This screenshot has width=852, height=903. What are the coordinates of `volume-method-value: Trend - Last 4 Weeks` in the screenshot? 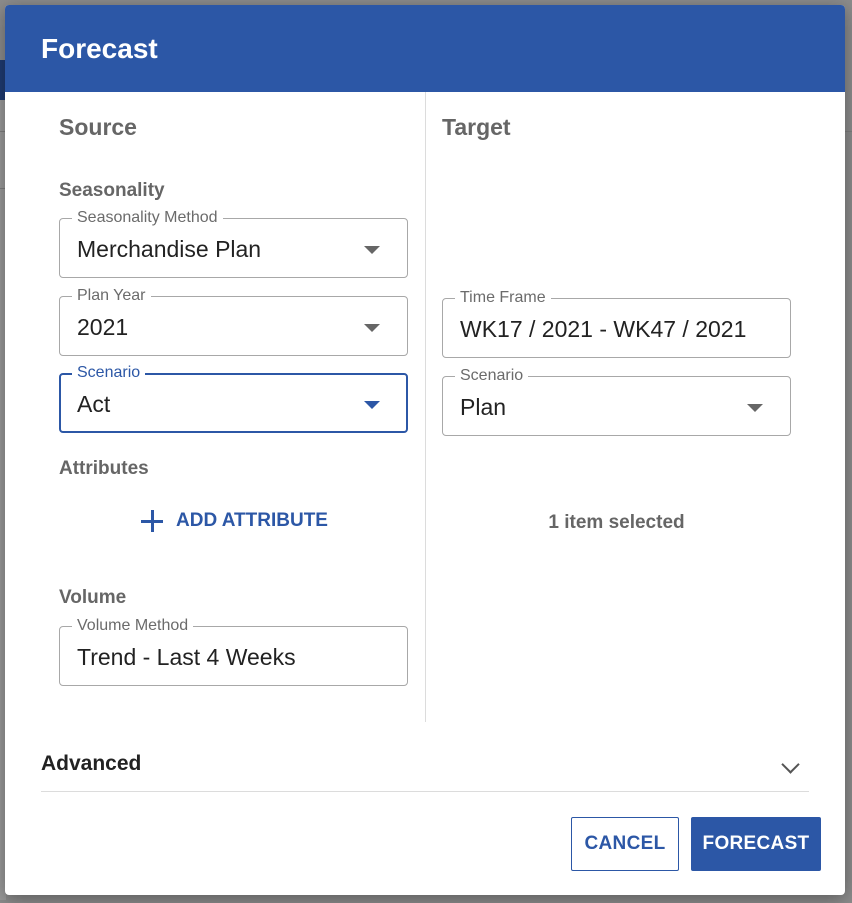 It's located at (186, 657).